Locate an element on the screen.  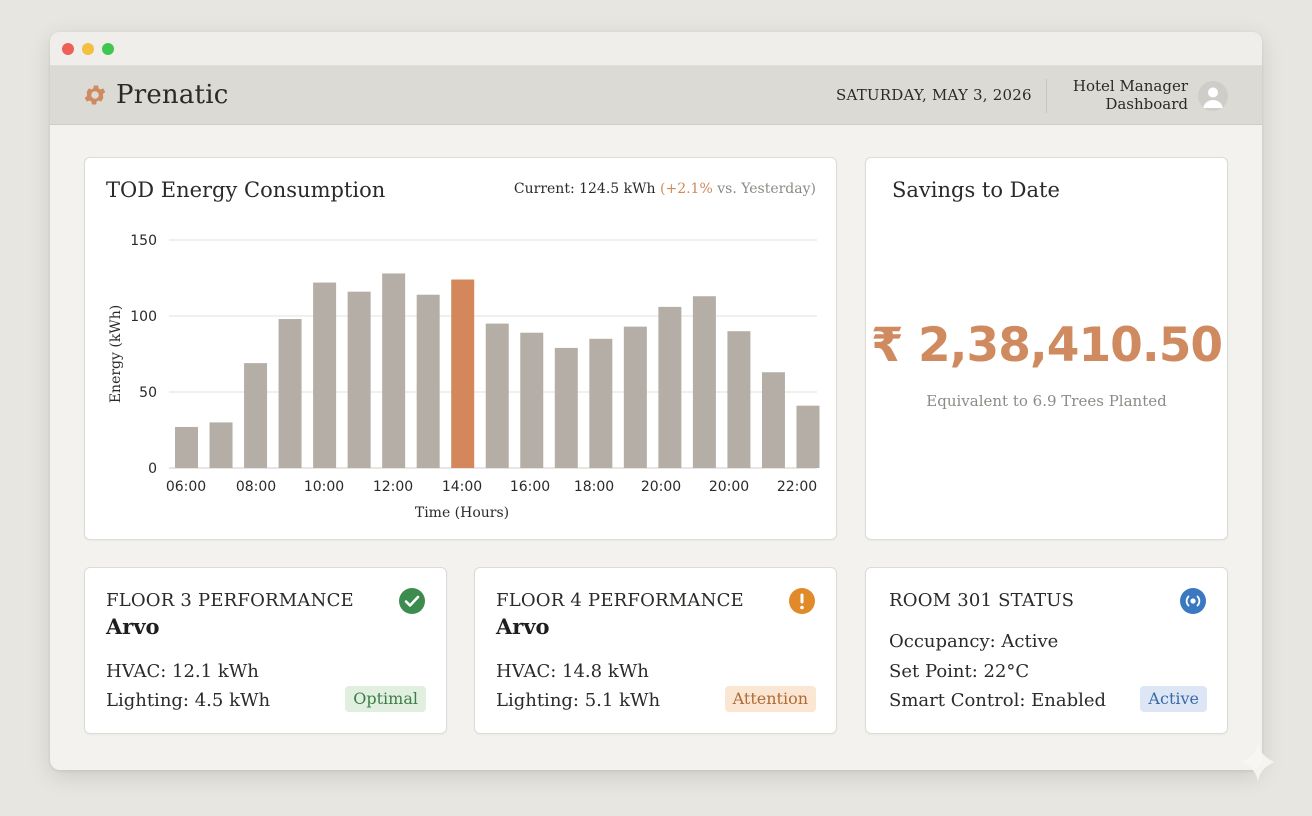
y-axis-label: Energy (kWh) is located at coordinates (116, 354).